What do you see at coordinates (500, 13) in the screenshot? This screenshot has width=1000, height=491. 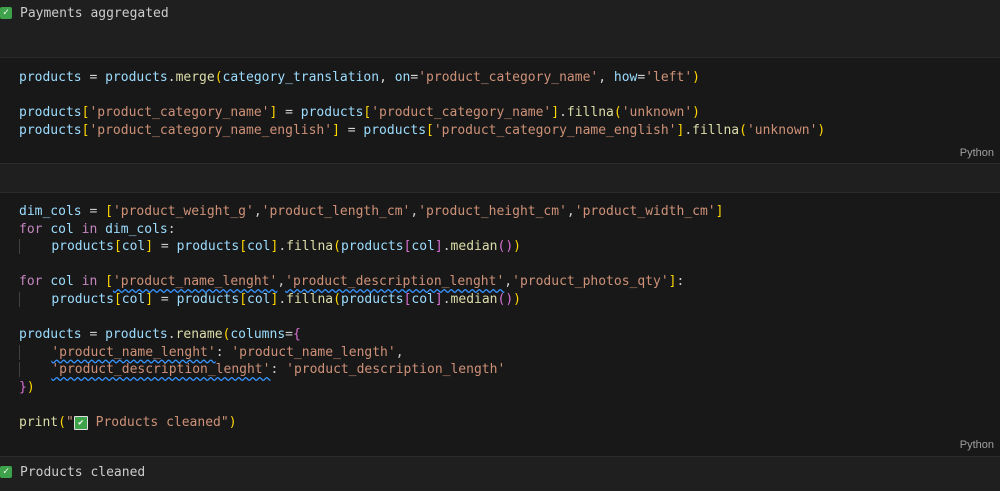 I see `output-payments: ✓ Payments aggregated` at bounding box center [500, 13].